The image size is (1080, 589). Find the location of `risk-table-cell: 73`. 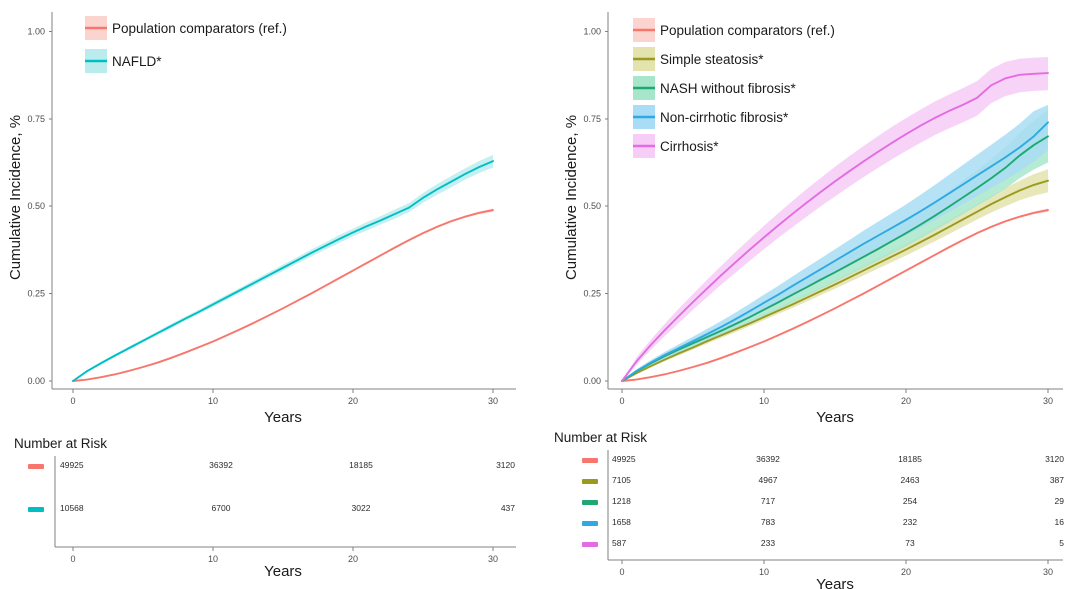

risk-table-cell: 73 is located at coordinates (910, 543).